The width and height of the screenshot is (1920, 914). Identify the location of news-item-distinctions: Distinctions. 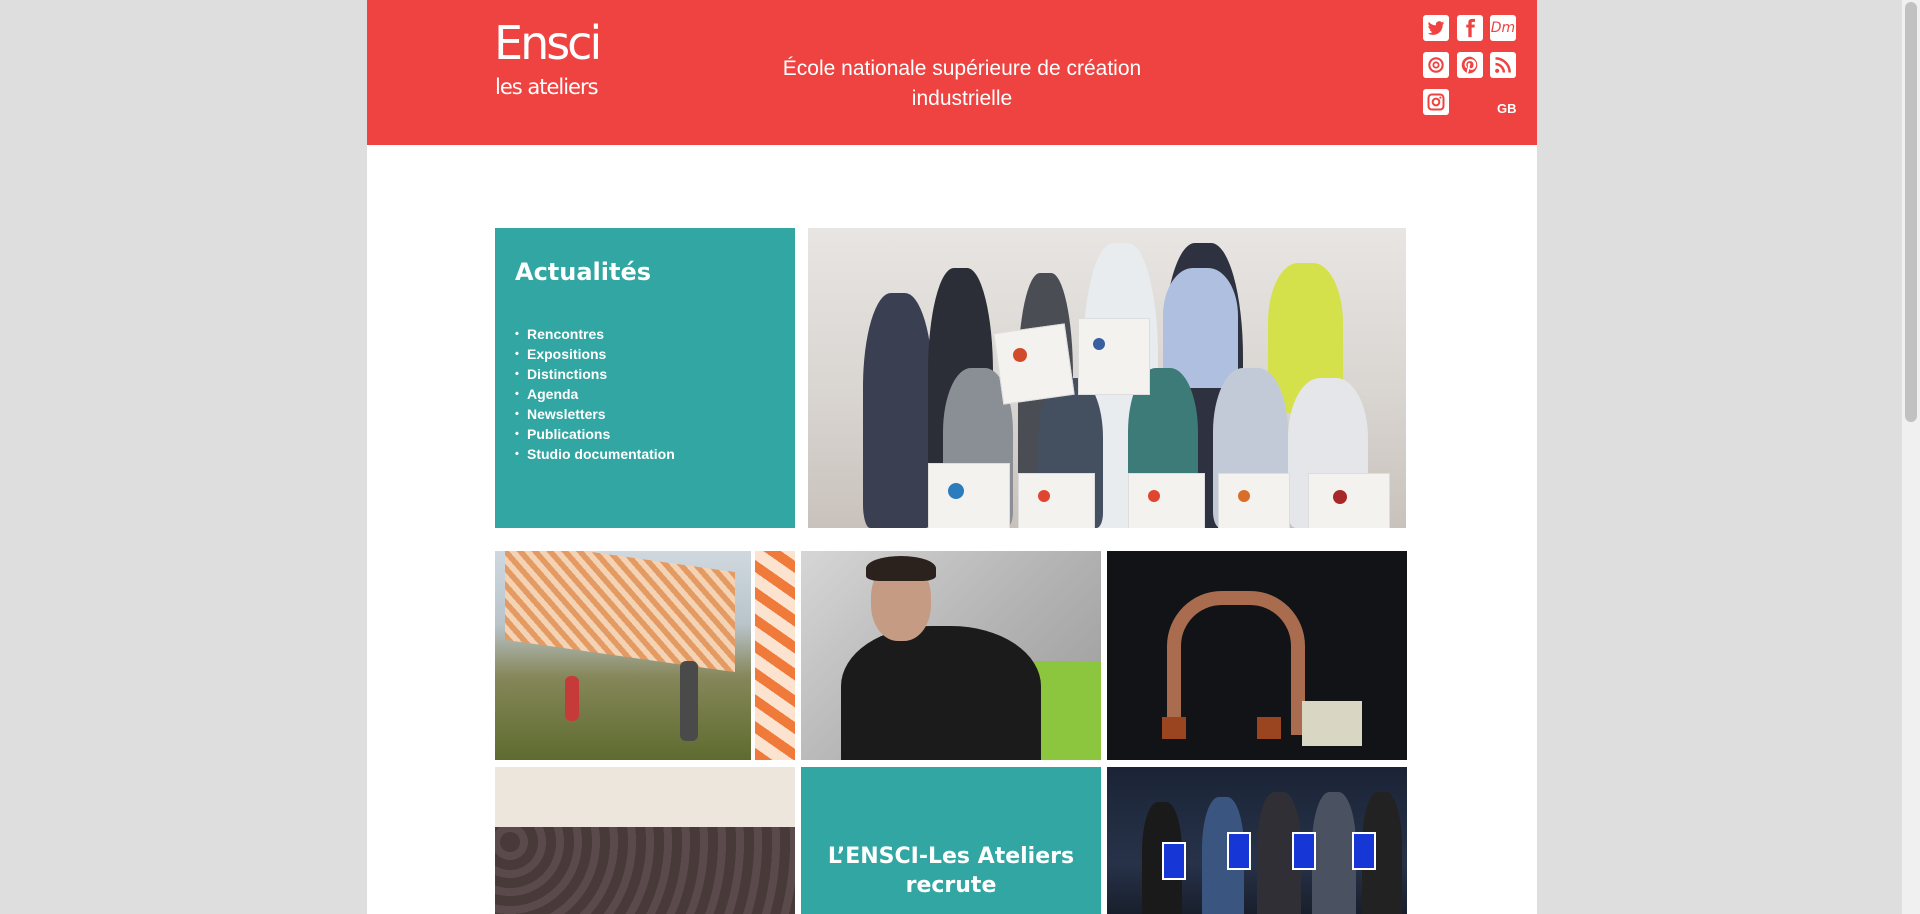
(595, 374).